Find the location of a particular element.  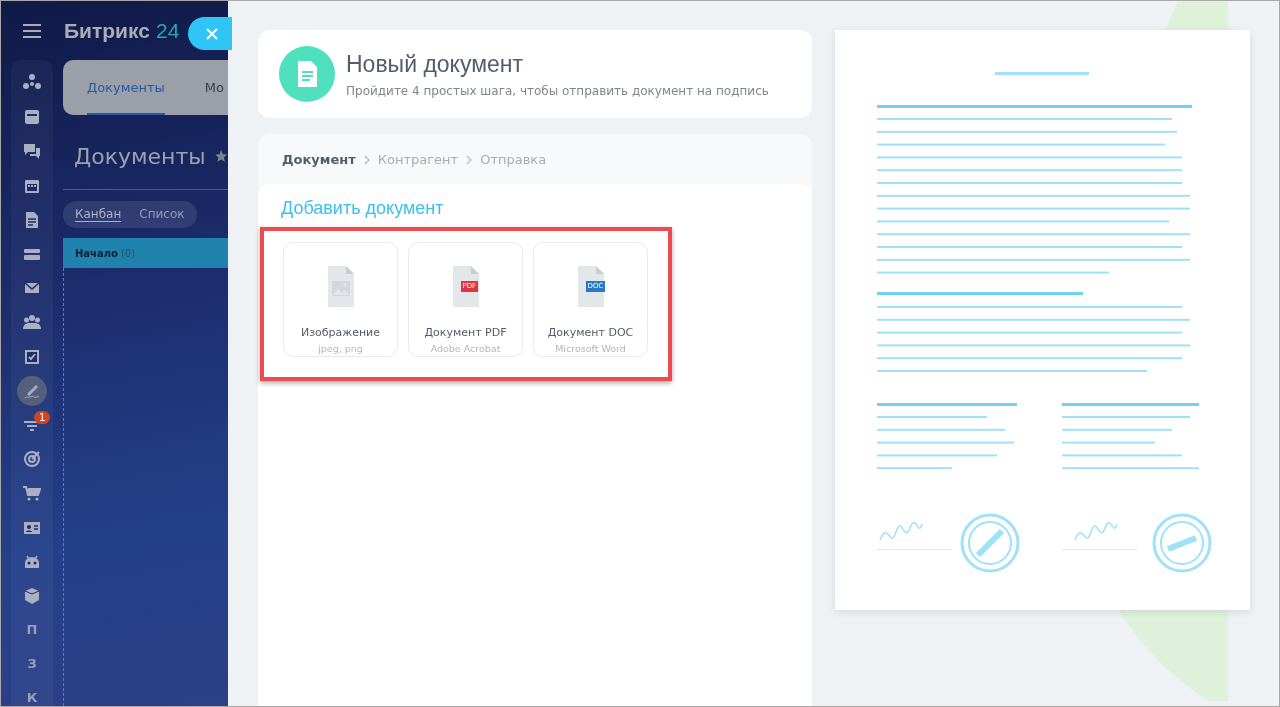

logo: Битрикс 24 is located at coordinates (122, 30).